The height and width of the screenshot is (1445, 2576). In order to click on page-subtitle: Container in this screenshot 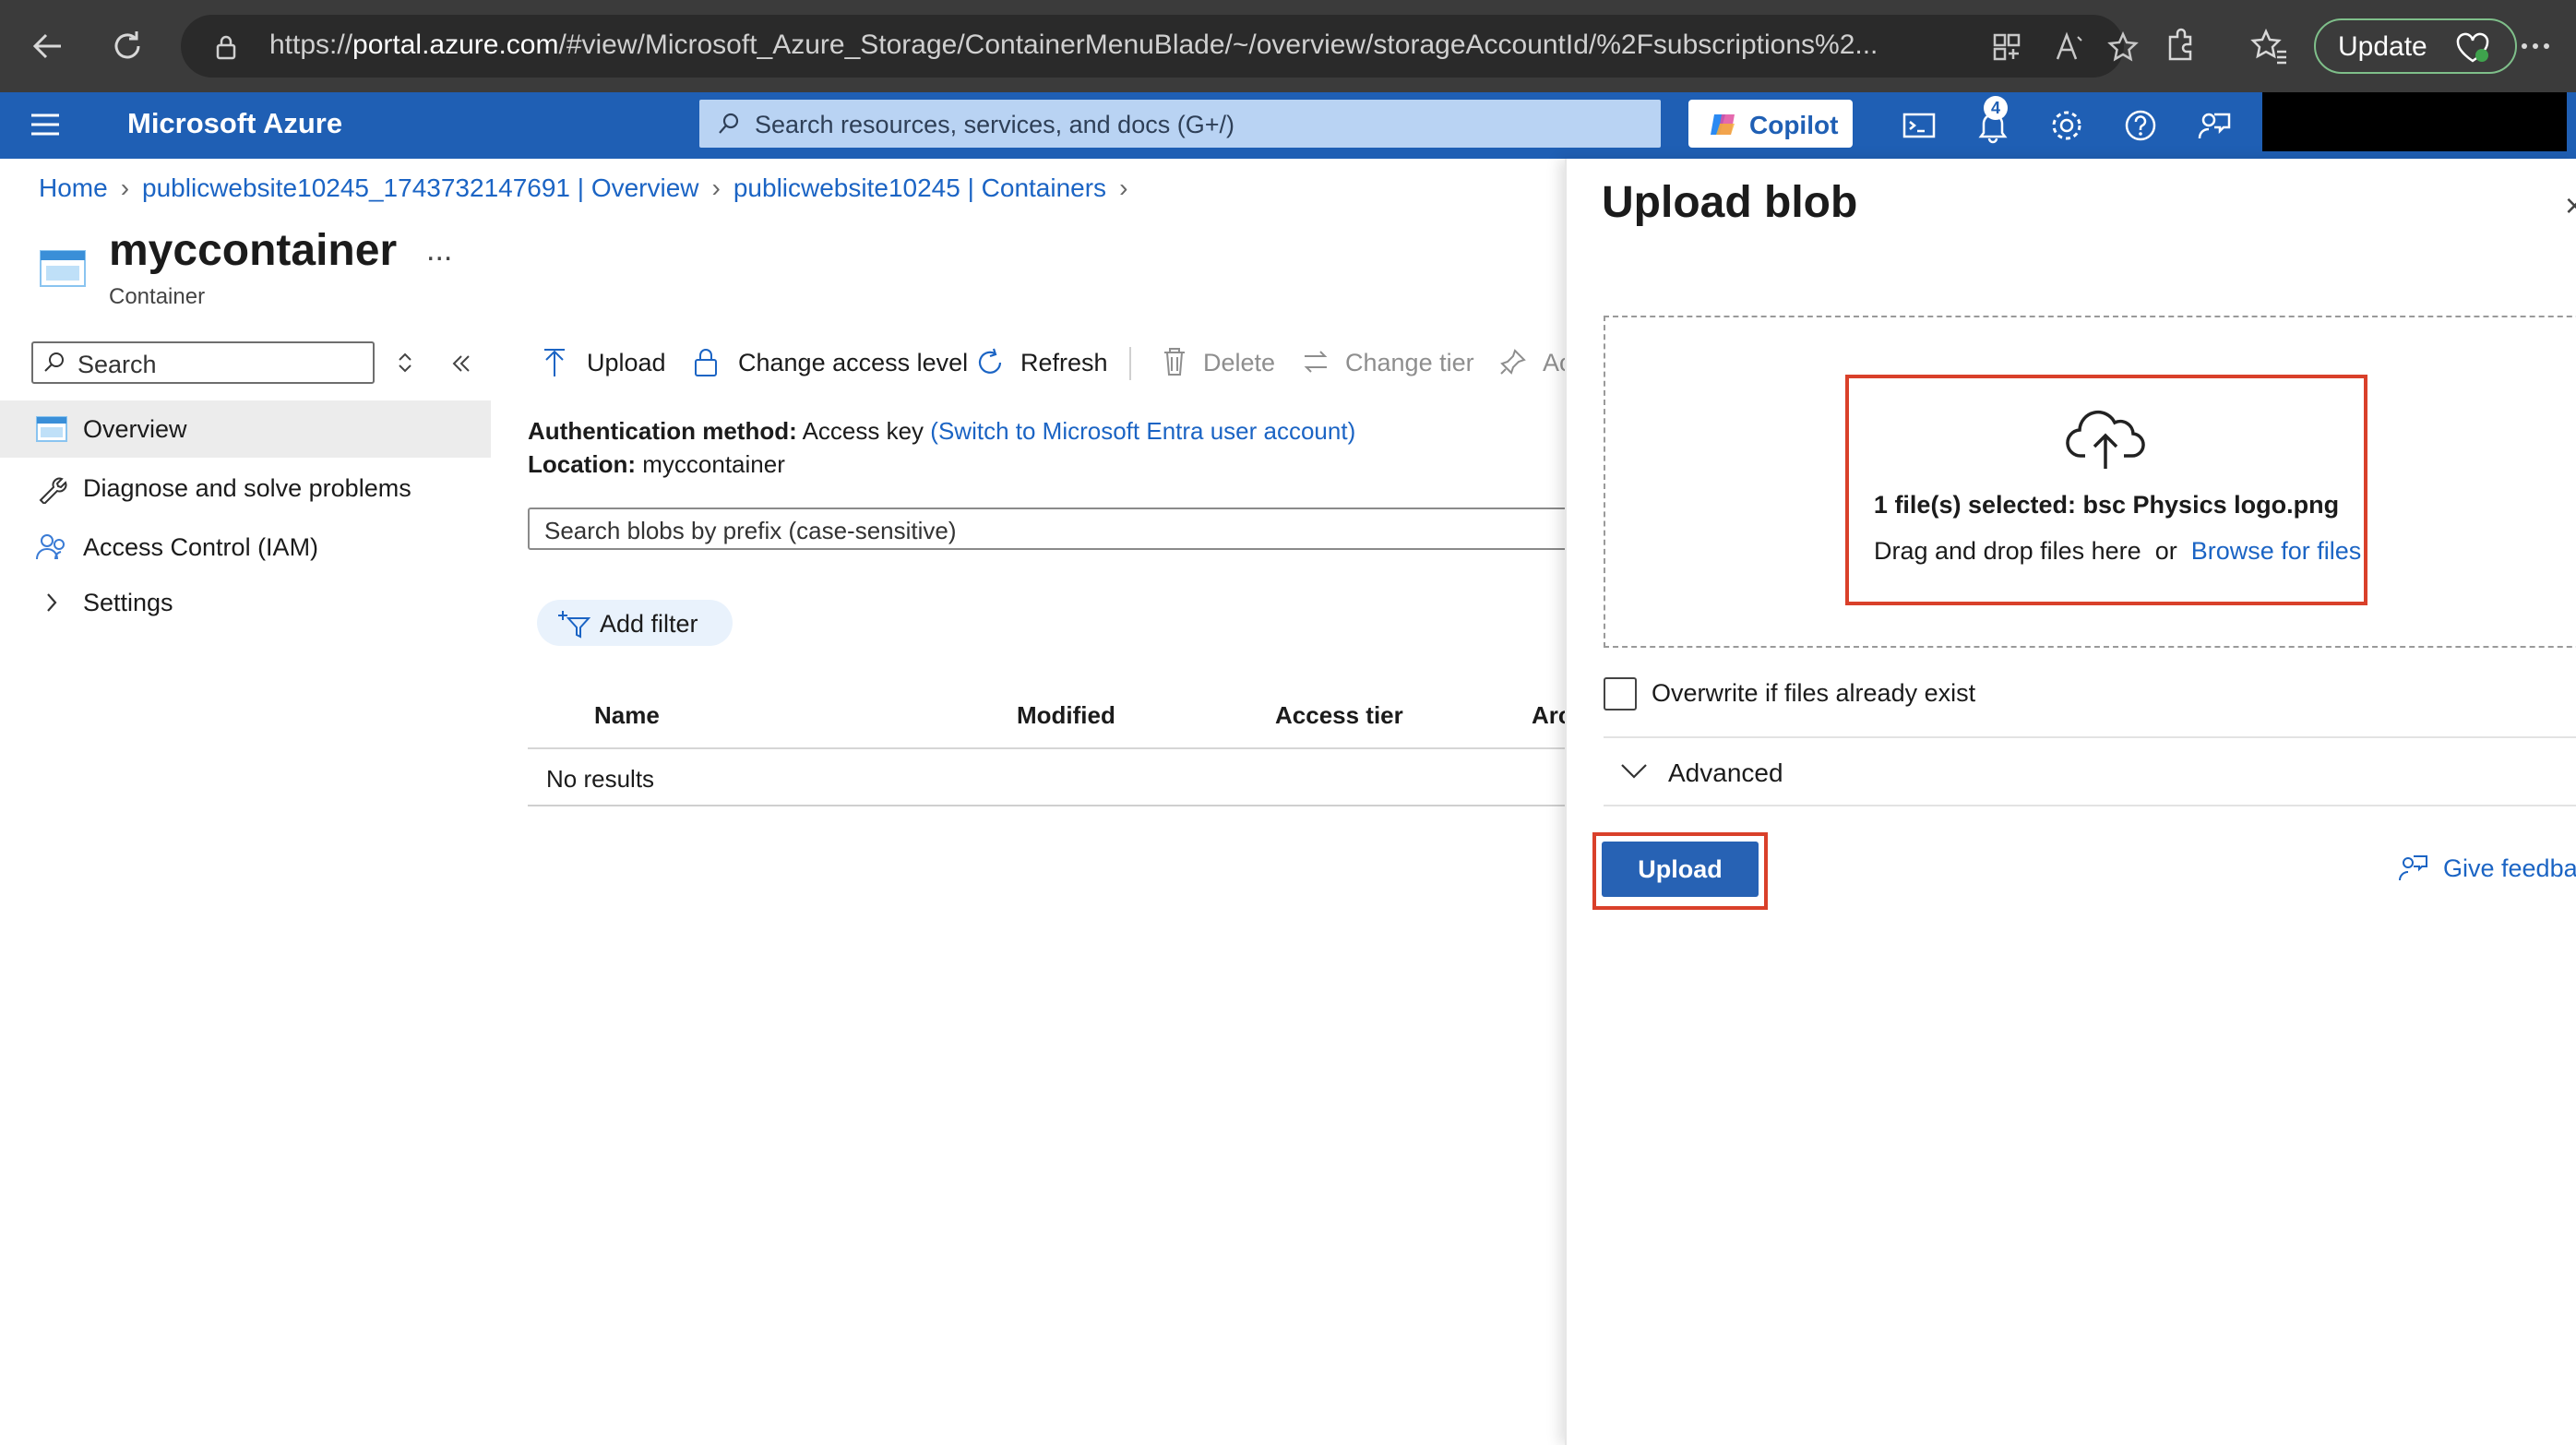, I will do `click(157, 296)`.